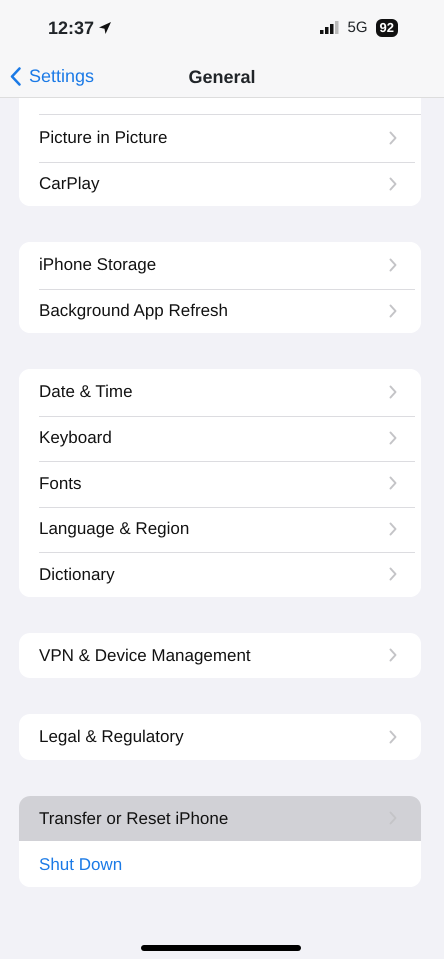 The height and width of the screenshot is (959, 444). I want to click on network-label: 5G, so click(358, 28).